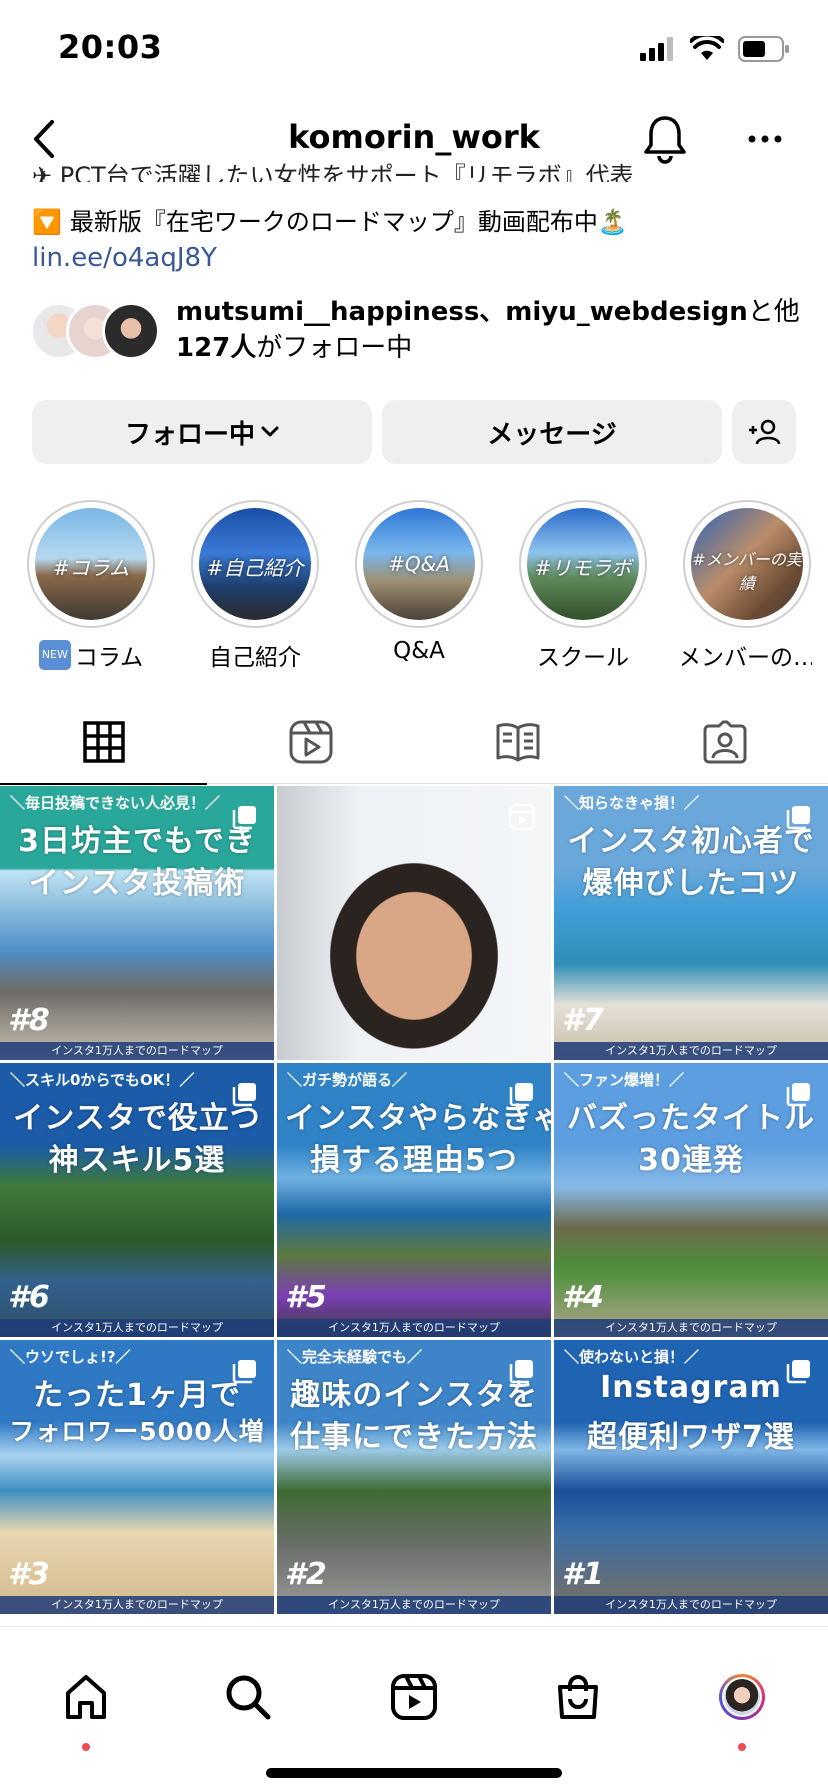 This screenshot has height=1792, width=828. What do you see at coordinates (583, 658) in the screenshot?
I see `highlight-label: スクール` at bounding box center [583, 658].